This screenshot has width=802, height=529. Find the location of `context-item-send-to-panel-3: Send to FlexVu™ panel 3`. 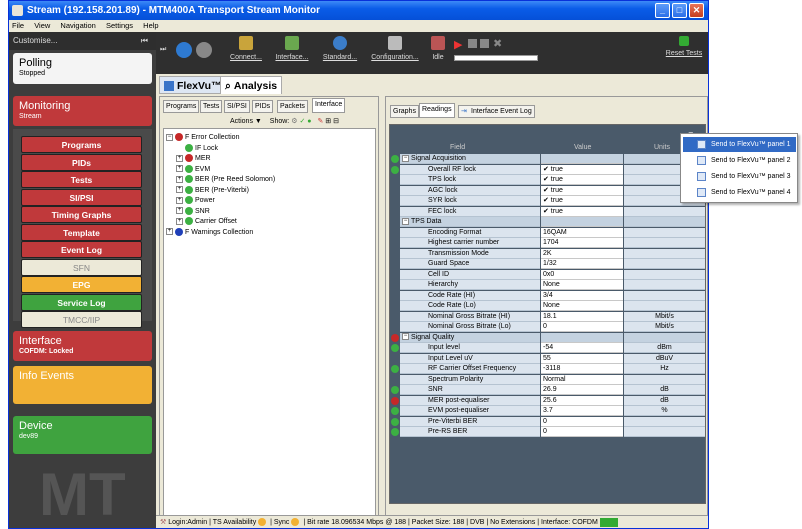

context-item-send-to-panel-3: Send to FlexVu™ panel 3 is located at coordinates (739, 176).